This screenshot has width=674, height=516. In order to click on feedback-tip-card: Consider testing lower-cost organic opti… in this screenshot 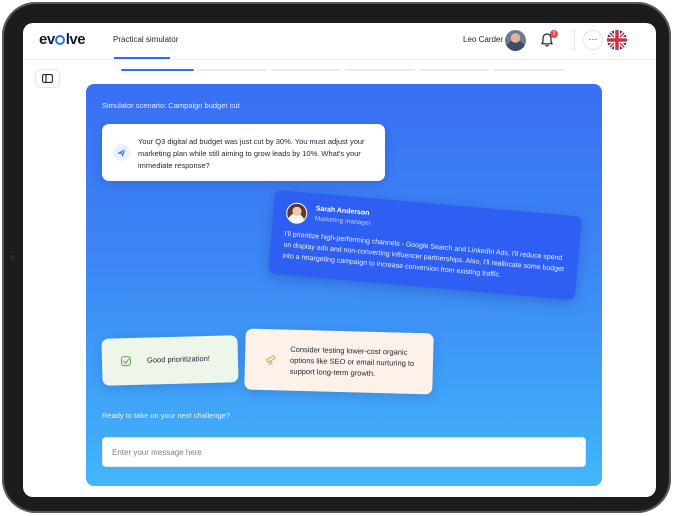, I will do `click(339, 361)`.